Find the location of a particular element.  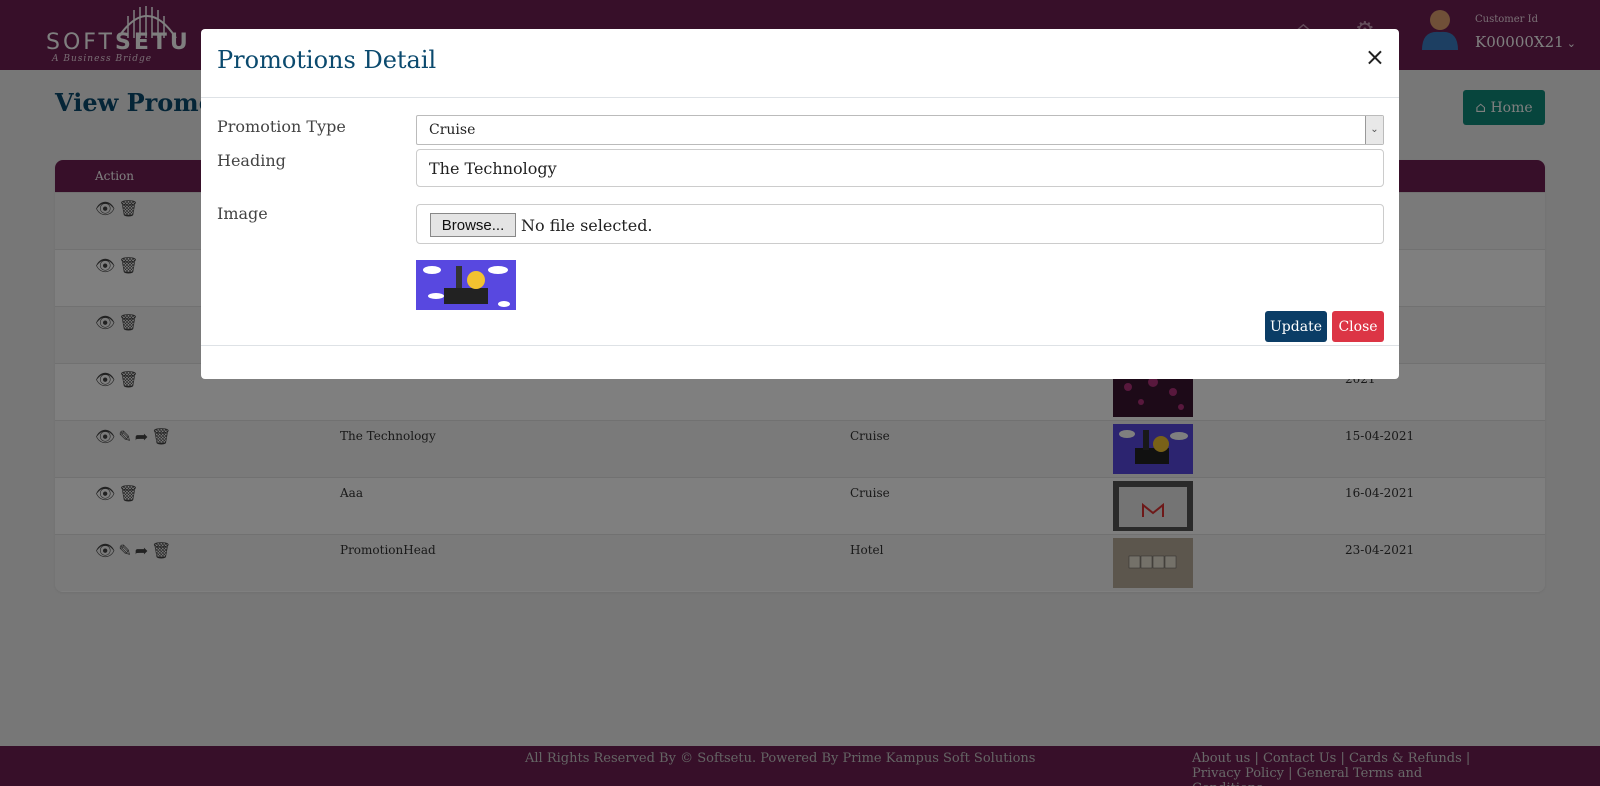

heading-input is located at coordinates (900, 168).